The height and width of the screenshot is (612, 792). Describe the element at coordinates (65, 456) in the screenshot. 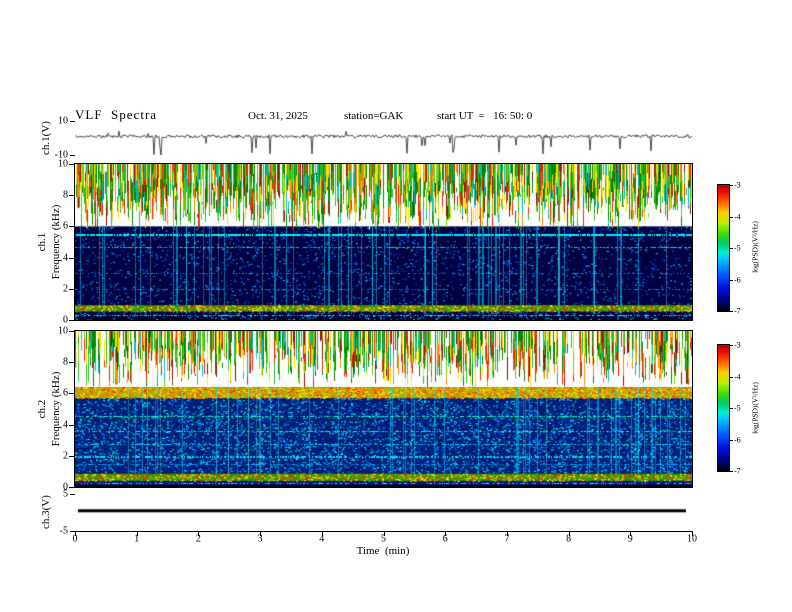

I see `ch2-freq-tick-label: 2` at that location.